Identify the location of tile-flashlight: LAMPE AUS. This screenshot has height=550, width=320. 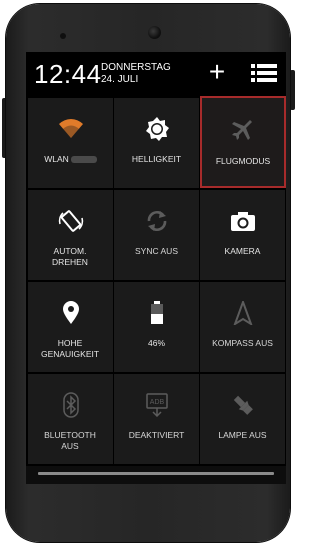
(242, 419).